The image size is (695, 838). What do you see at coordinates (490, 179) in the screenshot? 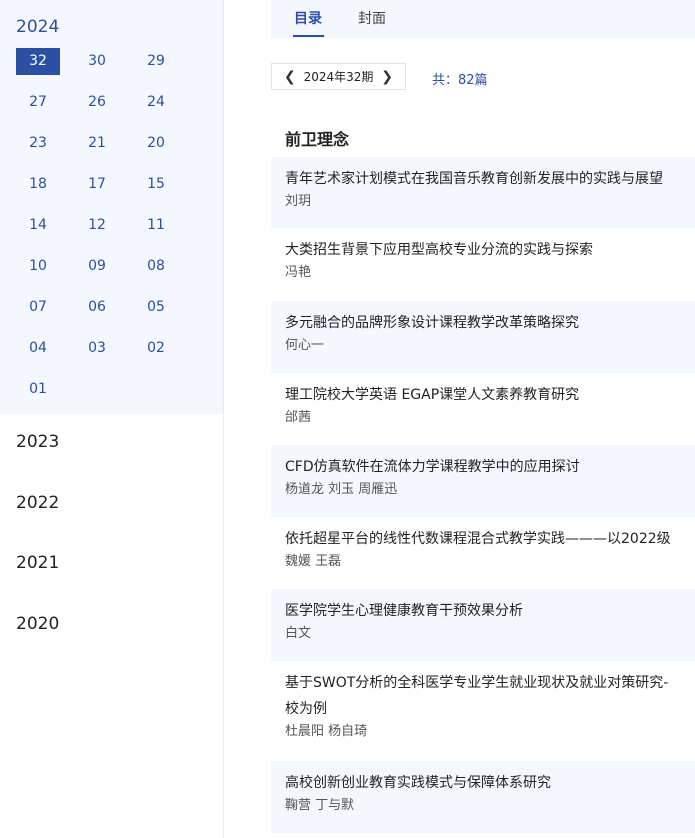
I see `article-title: 青年艺术家计划模式在我国音乐教育创新发展中的实践与展望` at bounding box center [490, 179].